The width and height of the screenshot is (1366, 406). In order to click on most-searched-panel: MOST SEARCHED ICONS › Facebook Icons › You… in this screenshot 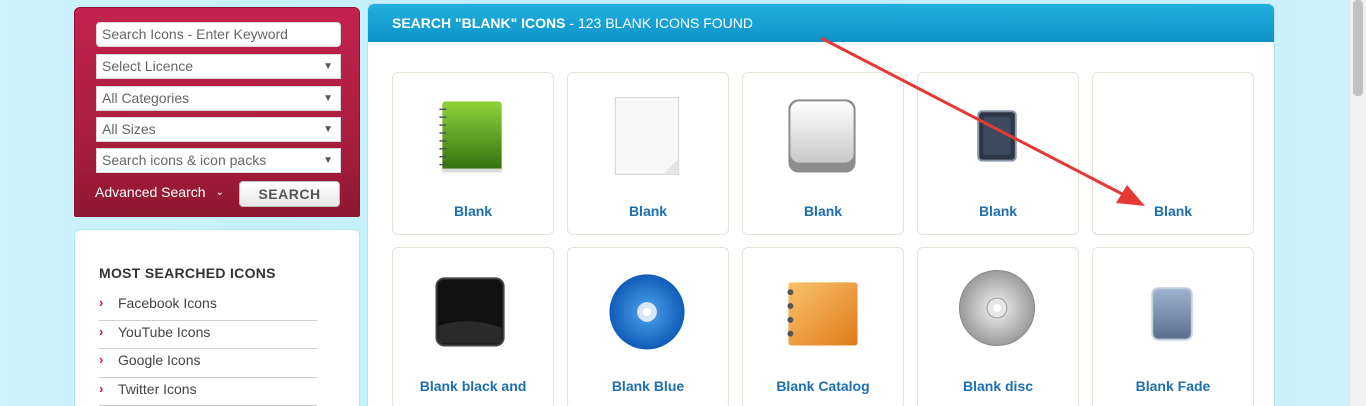, I will do `click(217, 317)`.